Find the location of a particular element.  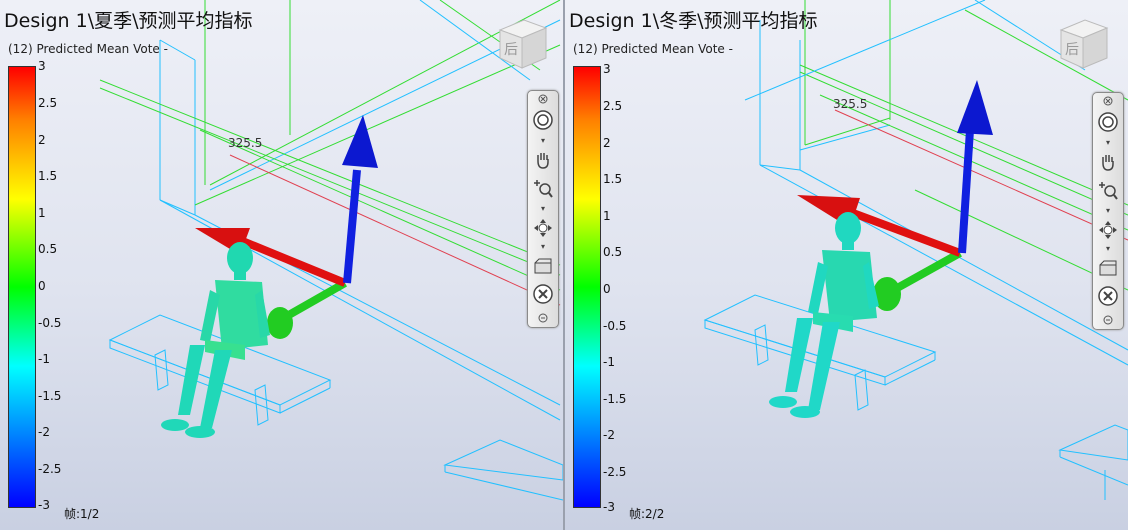

view-title: Design 1\夏季\预测平均指标 is located at coordinates (128, 21).